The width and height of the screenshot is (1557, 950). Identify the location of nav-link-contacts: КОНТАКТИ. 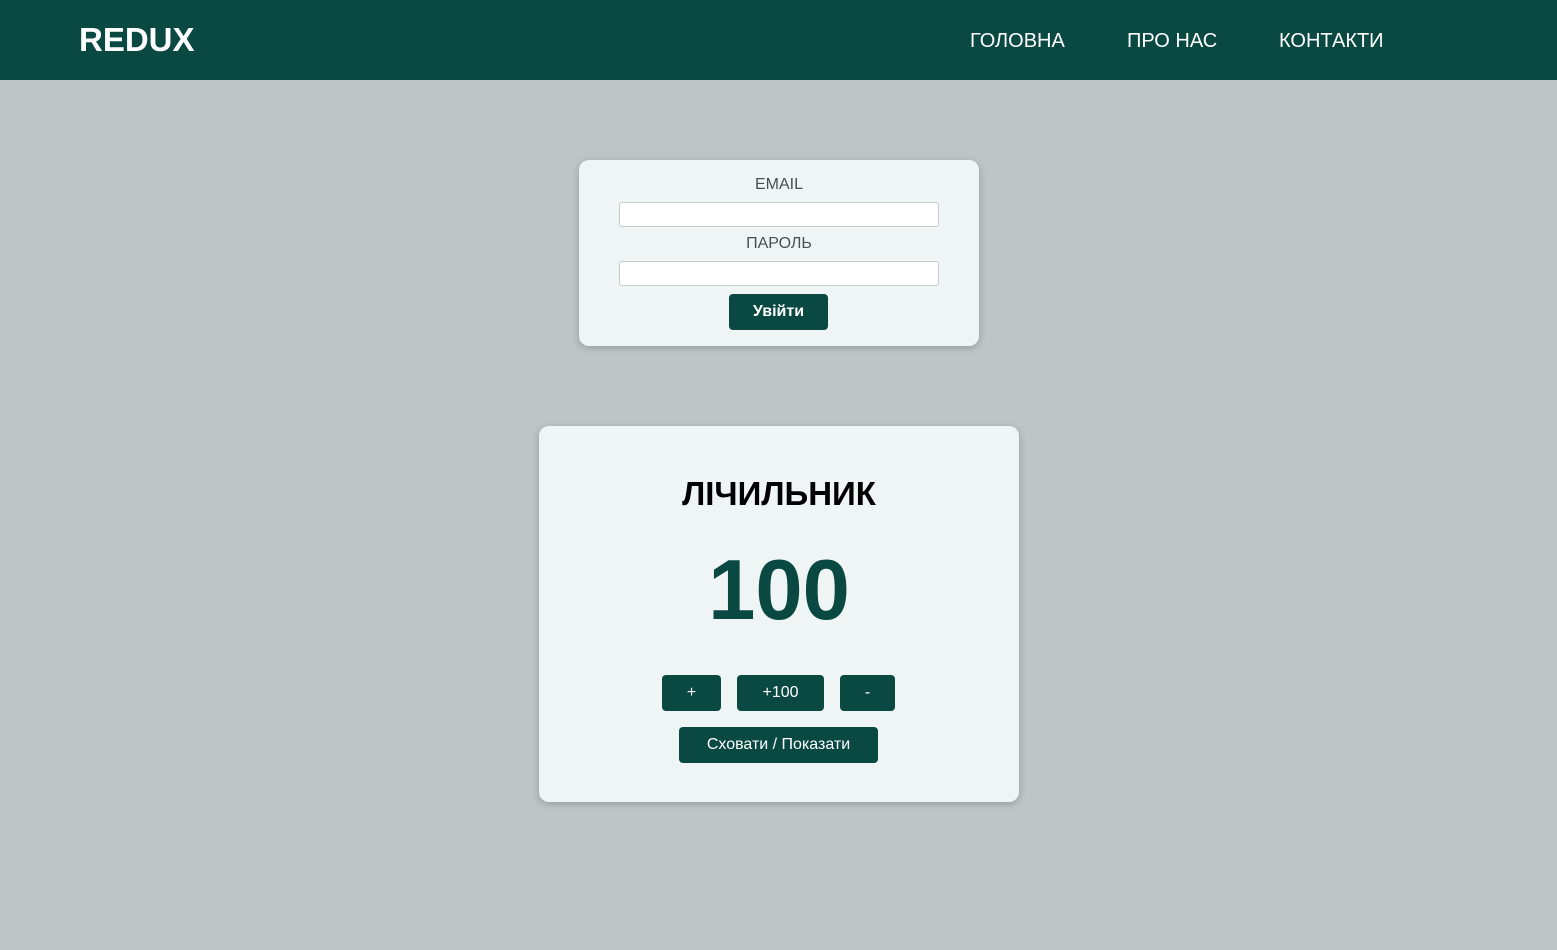
(1331, 41).